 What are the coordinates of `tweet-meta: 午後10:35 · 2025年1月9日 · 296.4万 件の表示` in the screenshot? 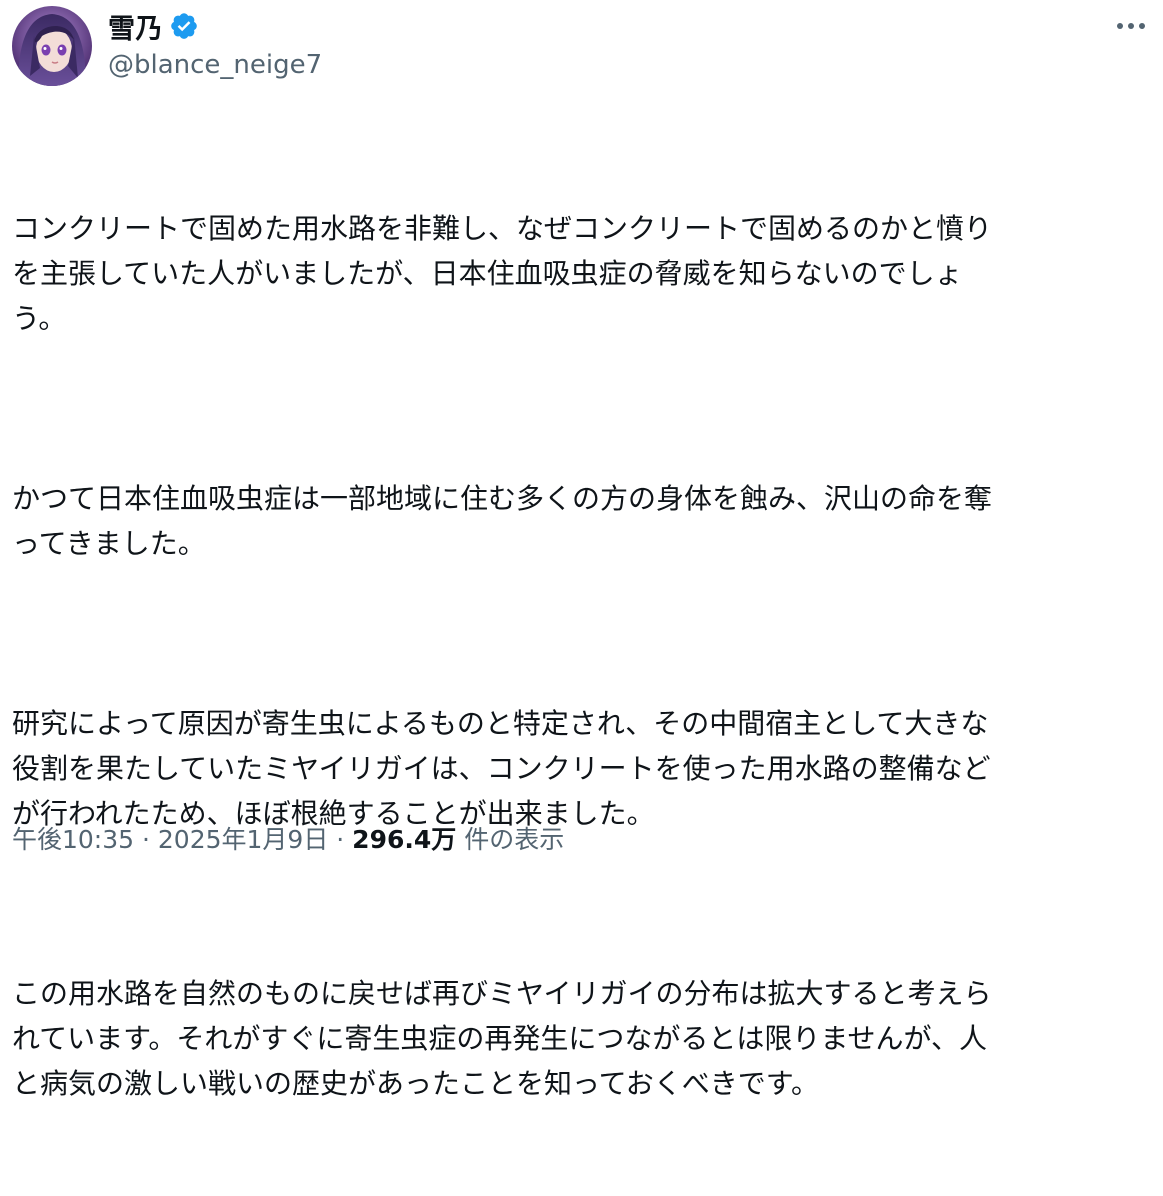 It's located at (288, 838).